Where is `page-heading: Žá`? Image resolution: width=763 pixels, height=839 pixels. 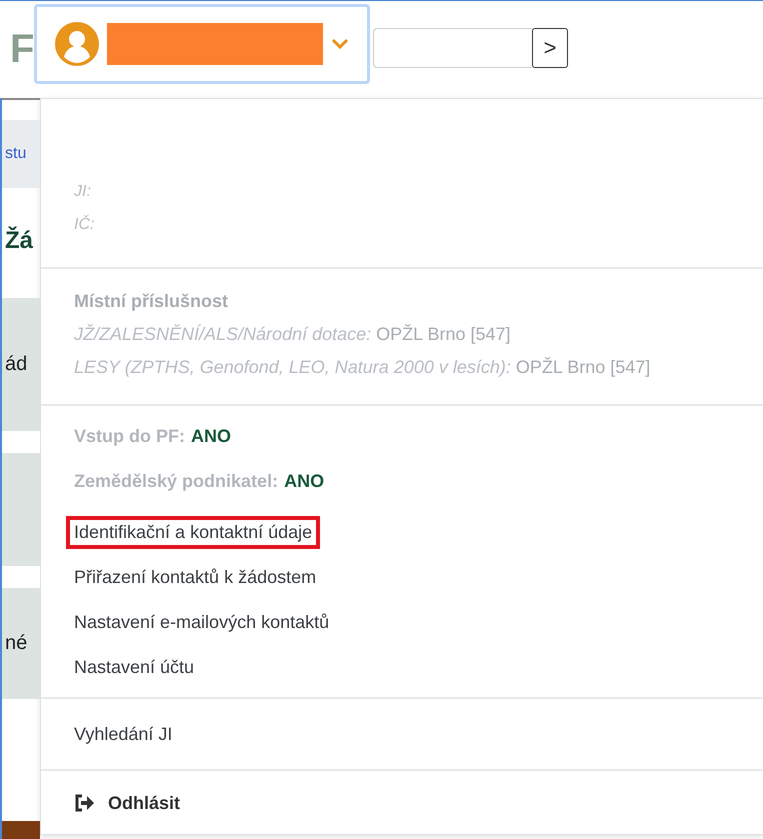
page-heading: Žá is located at coordinates (19, 240).